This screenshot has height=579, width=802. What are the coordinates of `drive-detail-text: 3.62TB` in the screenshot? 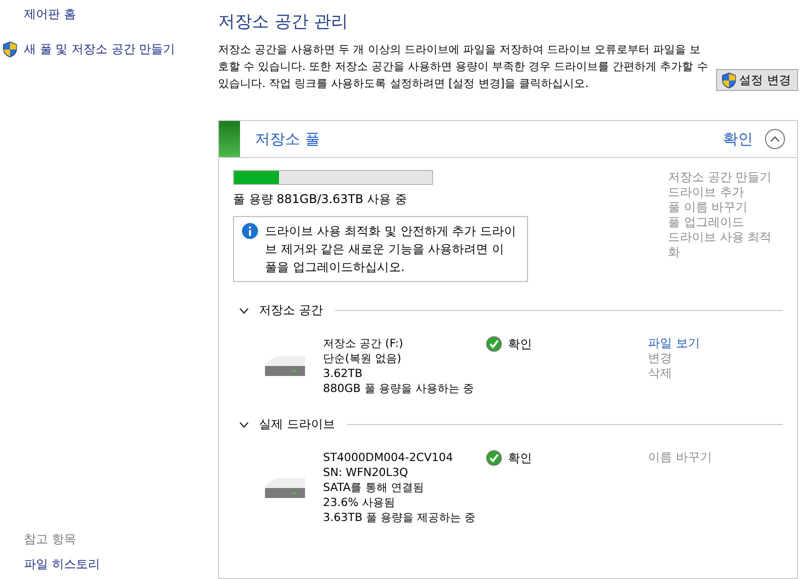 It's located at (343, 373).